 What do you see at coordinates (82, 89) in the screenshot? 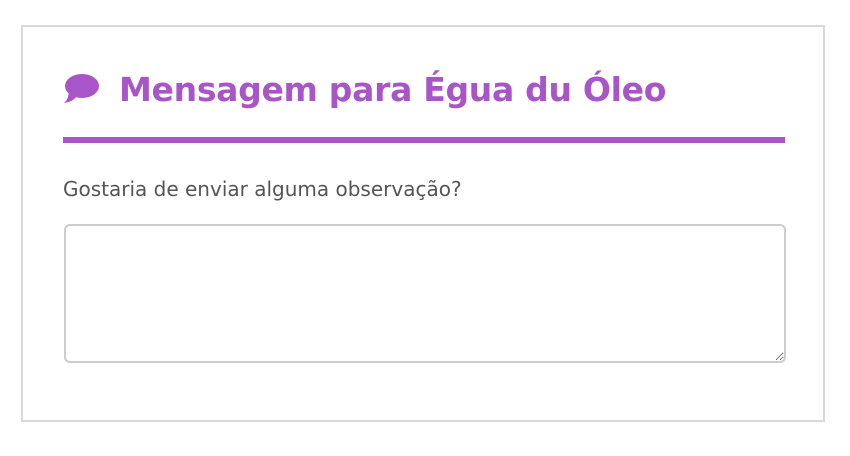
I see `speech-bubble-icon` at bounding box center [82, 89].